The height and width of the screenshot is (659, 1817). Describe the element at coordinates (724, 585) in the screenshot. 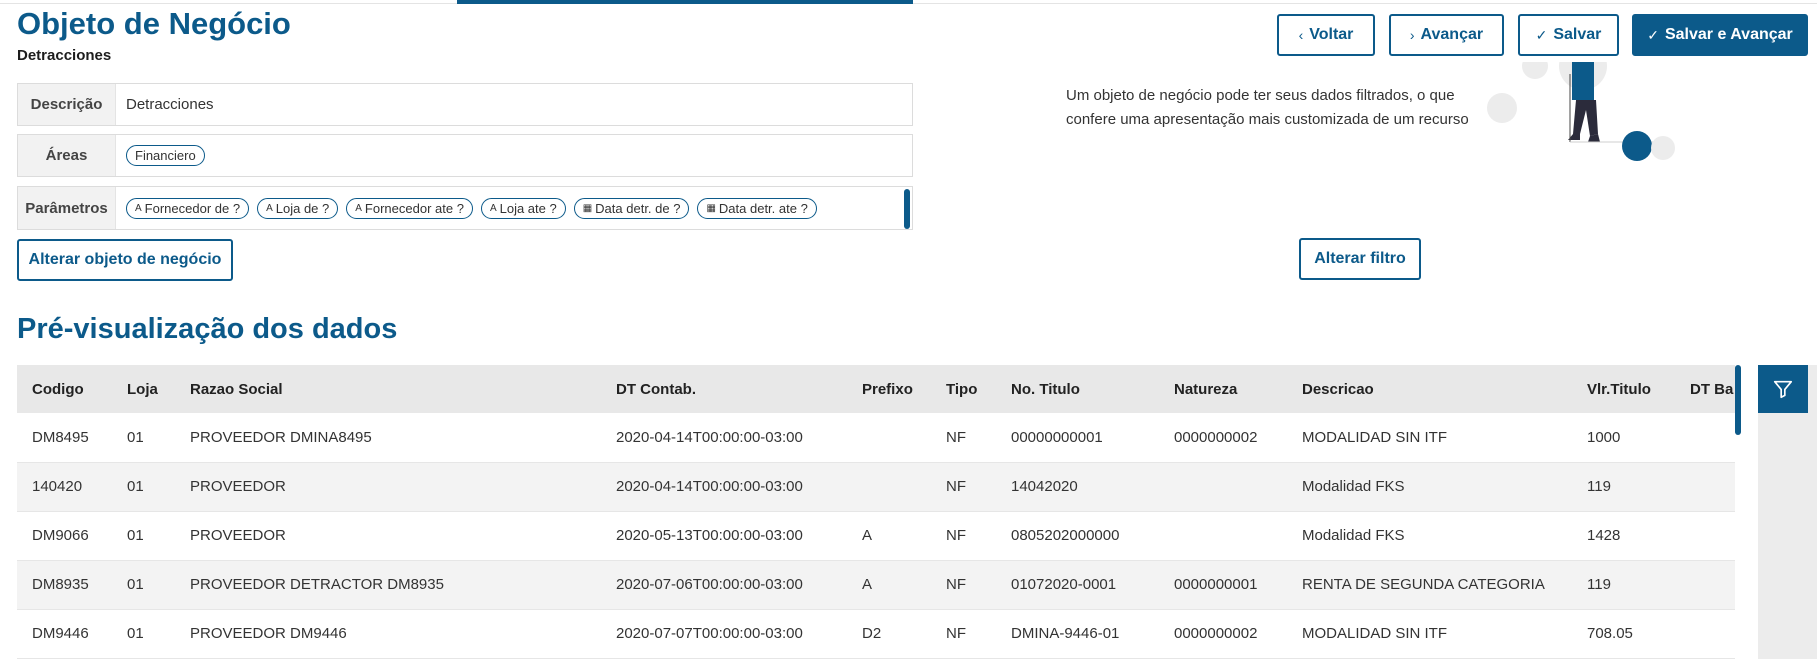

I see `table-cell: 2020-07-06T00:00:00-03:00` at that location.